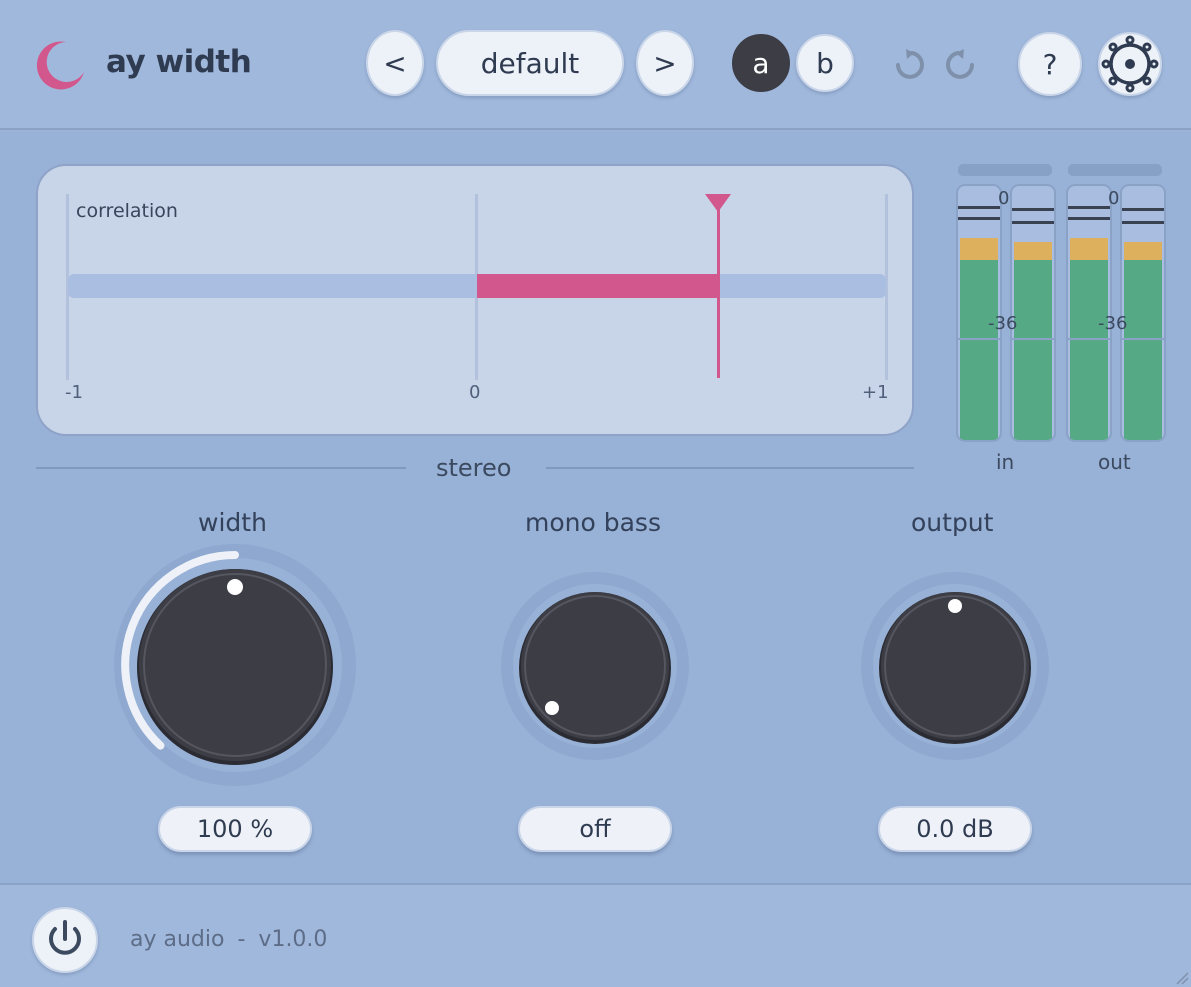 Image resolution: width=1191 pixels, height=987 pixels. I want to click on help-label: ?, so click(1050, 64).